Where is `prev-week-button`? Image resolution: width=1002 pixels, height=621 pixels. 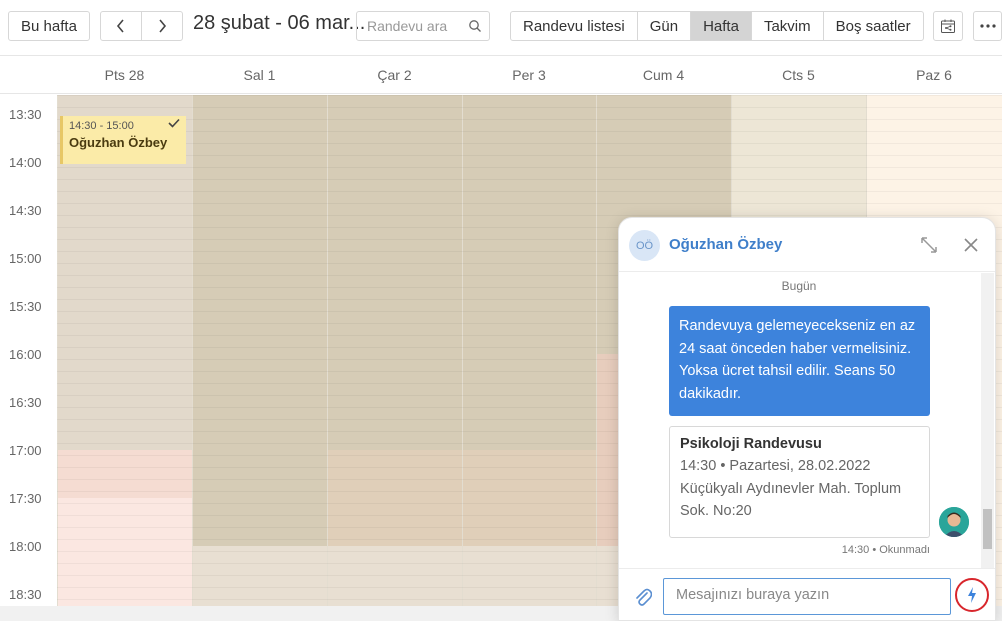 prev-week-button is located at coordinates (121, 26).